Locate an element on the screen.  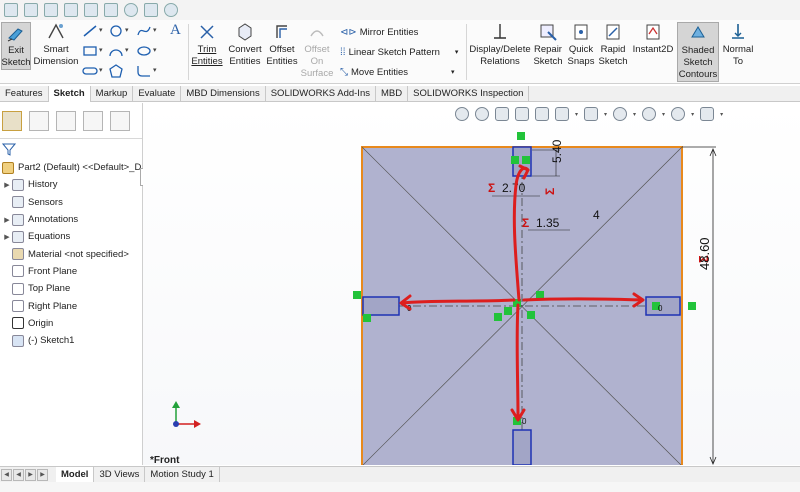
zoom-to-fit-icon is located at coordinates (462, 114).